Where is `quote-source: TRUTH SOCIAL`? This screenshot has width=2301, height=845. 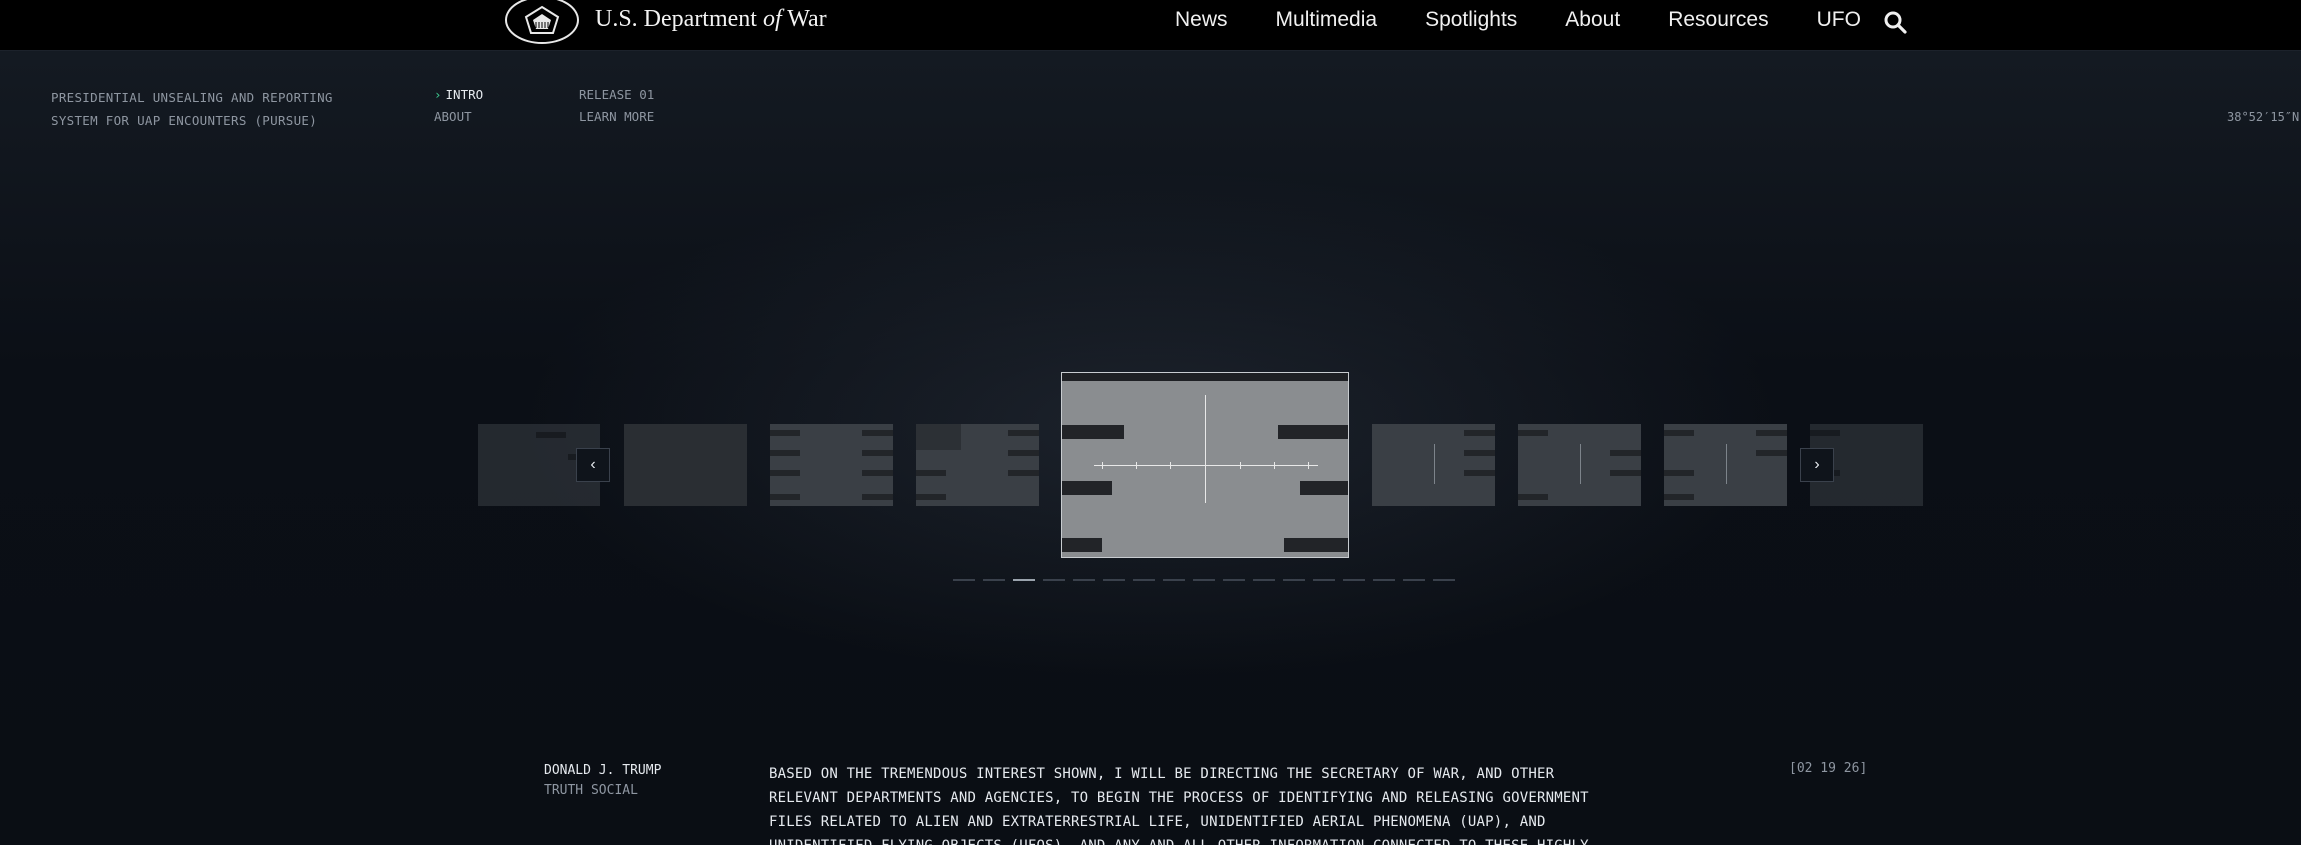
quote-source: TRUTH SOCIAL is located at coordinates (591, 790).